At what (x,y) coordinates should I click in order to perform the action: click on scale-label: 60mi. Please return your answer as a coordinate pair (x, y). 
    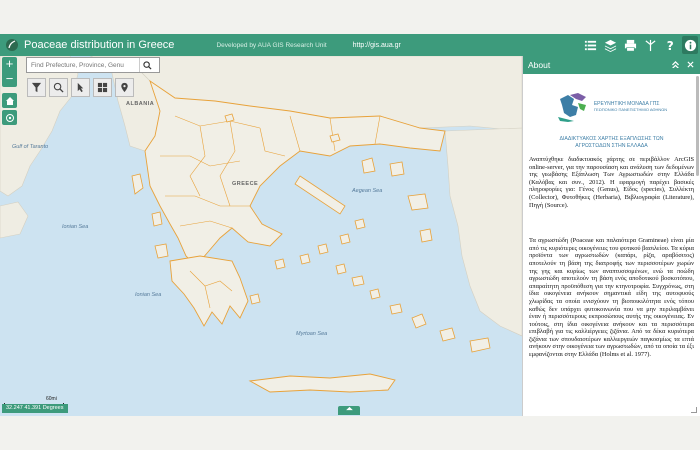
    Looking at the image, I should click on (51, 399).